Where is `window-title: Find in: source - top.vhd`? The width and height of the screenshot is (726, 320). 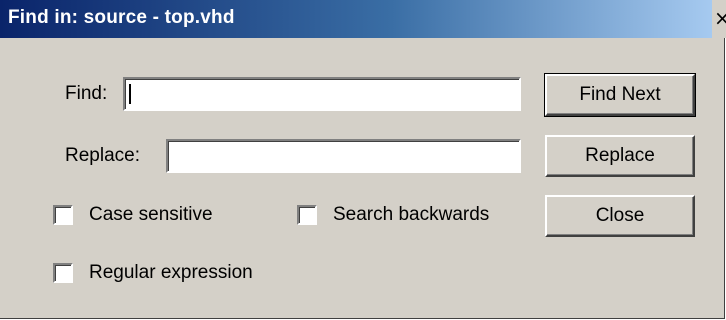
window-title: Find in: source - top.vhd is located at coordinates (121, 17).